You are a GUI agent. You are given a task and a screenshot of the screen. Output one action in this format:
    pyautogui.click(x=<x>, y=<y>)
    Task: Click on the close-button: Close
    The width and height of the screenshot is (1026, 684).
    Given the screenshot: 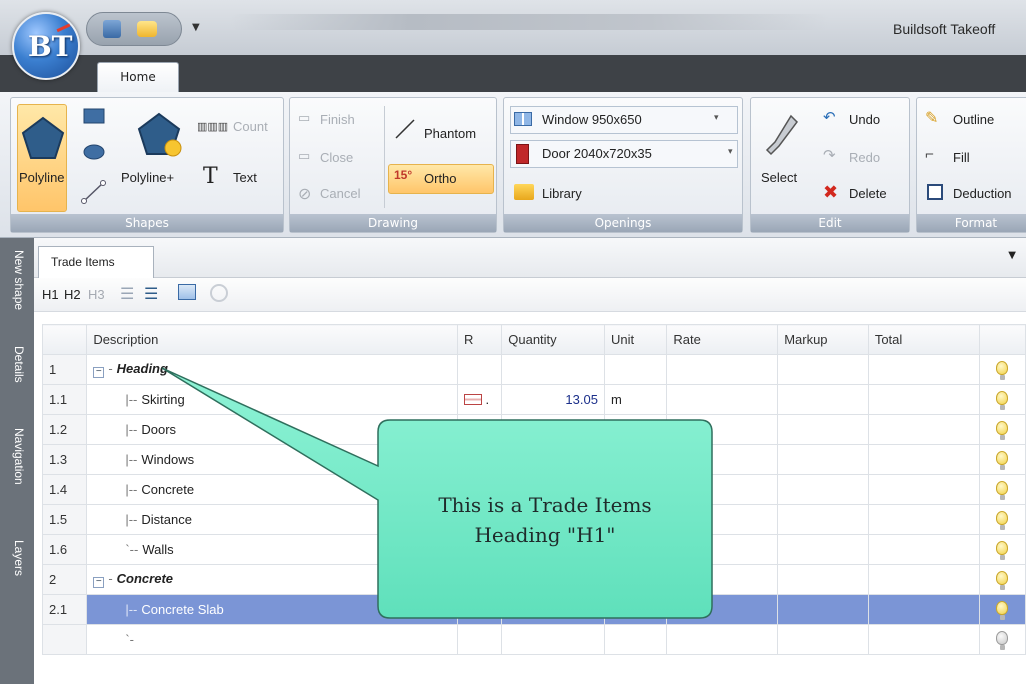 What is the action you would take?
    pyautogui.click(x=336, y=157)
    